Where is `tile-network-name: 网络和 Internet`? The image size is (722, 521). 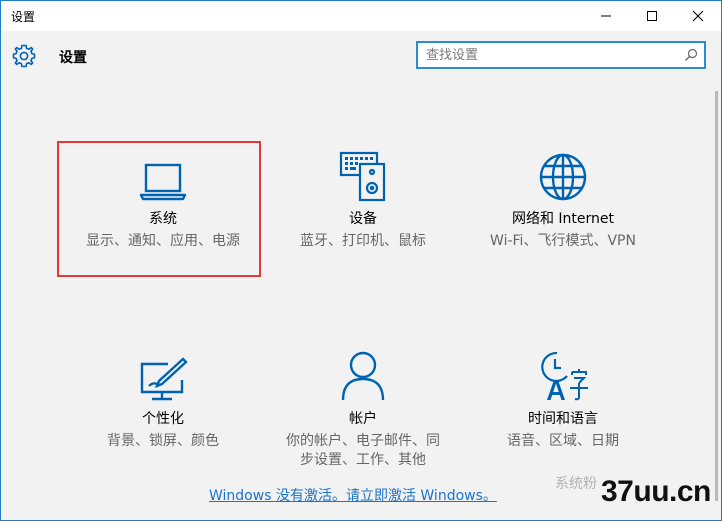
tile-network-name: 网络和 Internet is located at coordinates (563, 219).